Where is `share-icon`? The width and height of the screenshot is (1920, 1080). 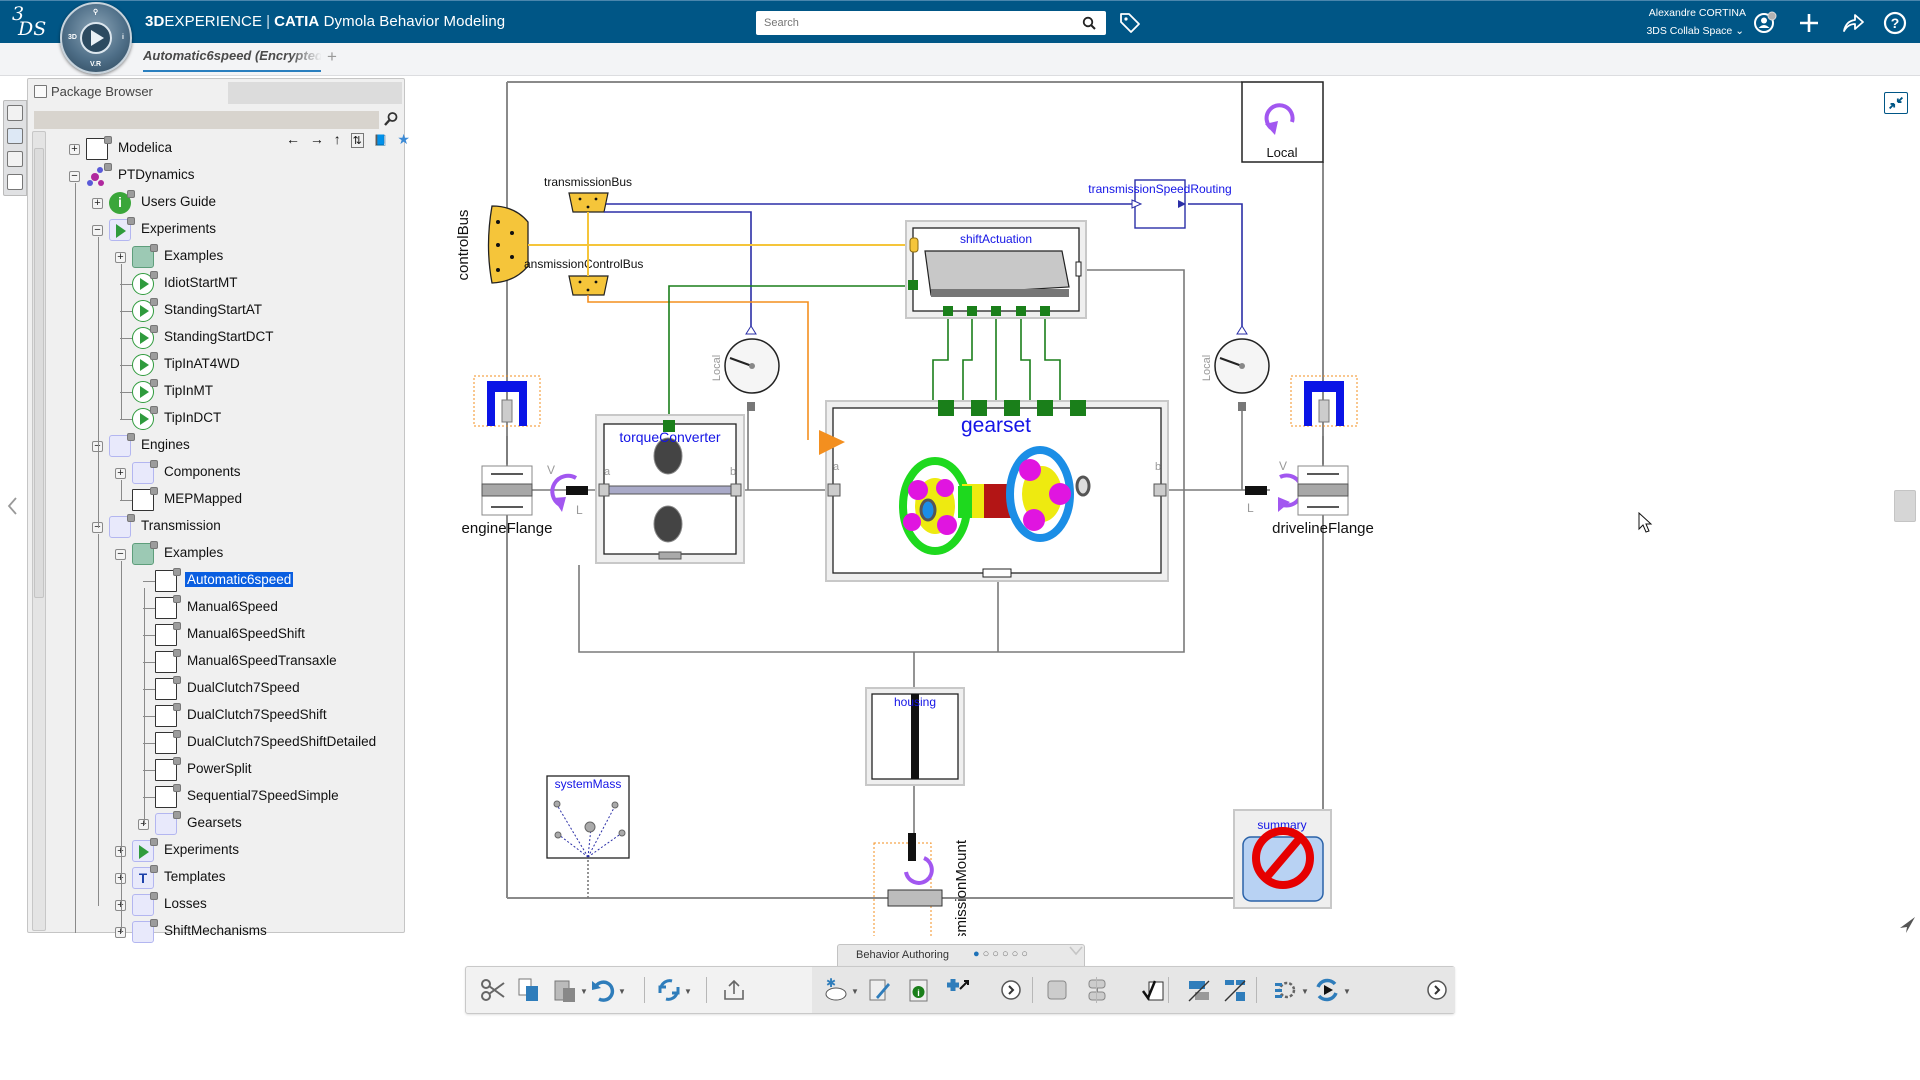
share-icon is located at coordinates (1853, 23).